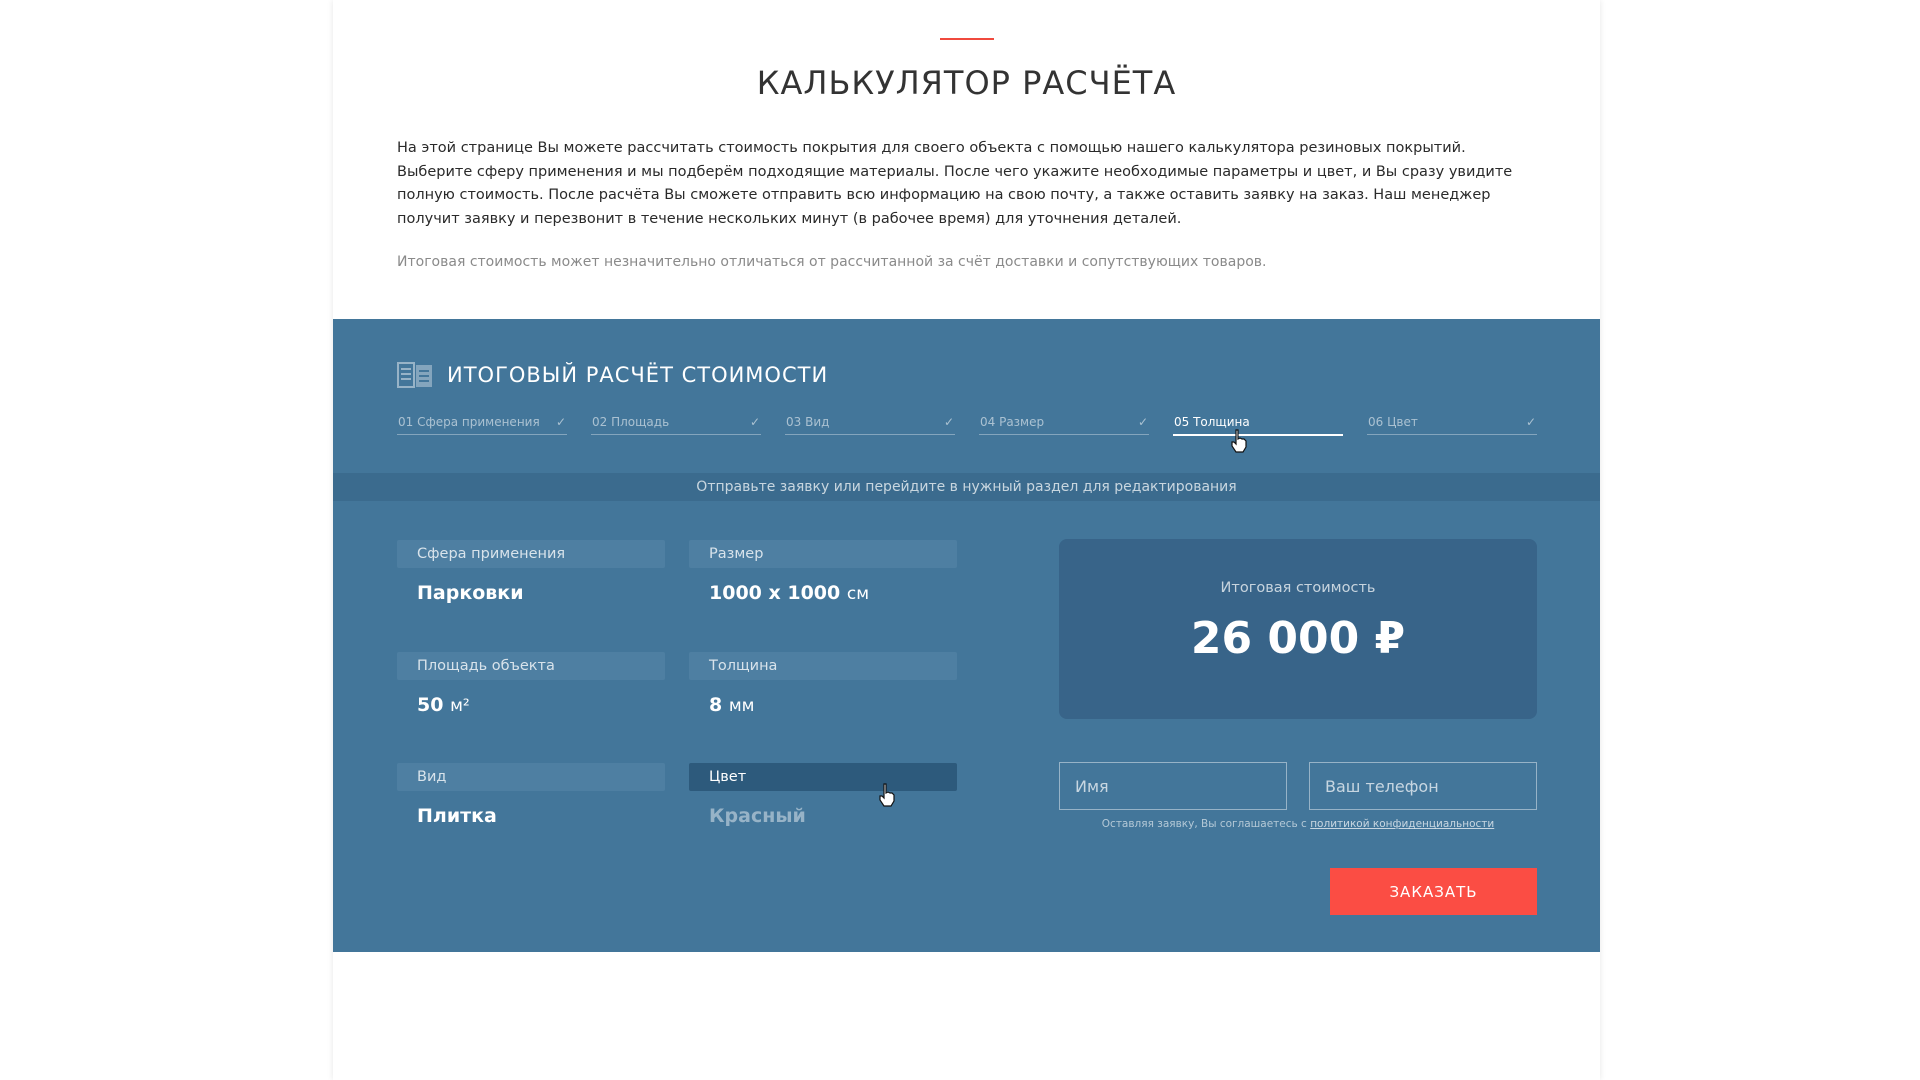 This screenshot has width=1920, height=1080. I want to click on total-box: Итоговая стоимость 26 000 ₽, so click(1298, 629).